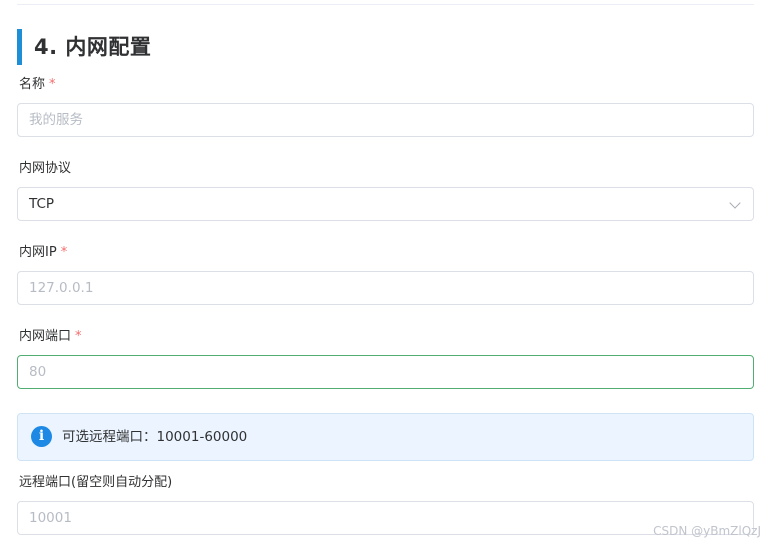 The width and height of the screenshot is (769, 545). What do you see at coordinates (385, 288) in the screenshot?
I see `ip-input: 127.0.0.1` at bounding box center [385, 288].